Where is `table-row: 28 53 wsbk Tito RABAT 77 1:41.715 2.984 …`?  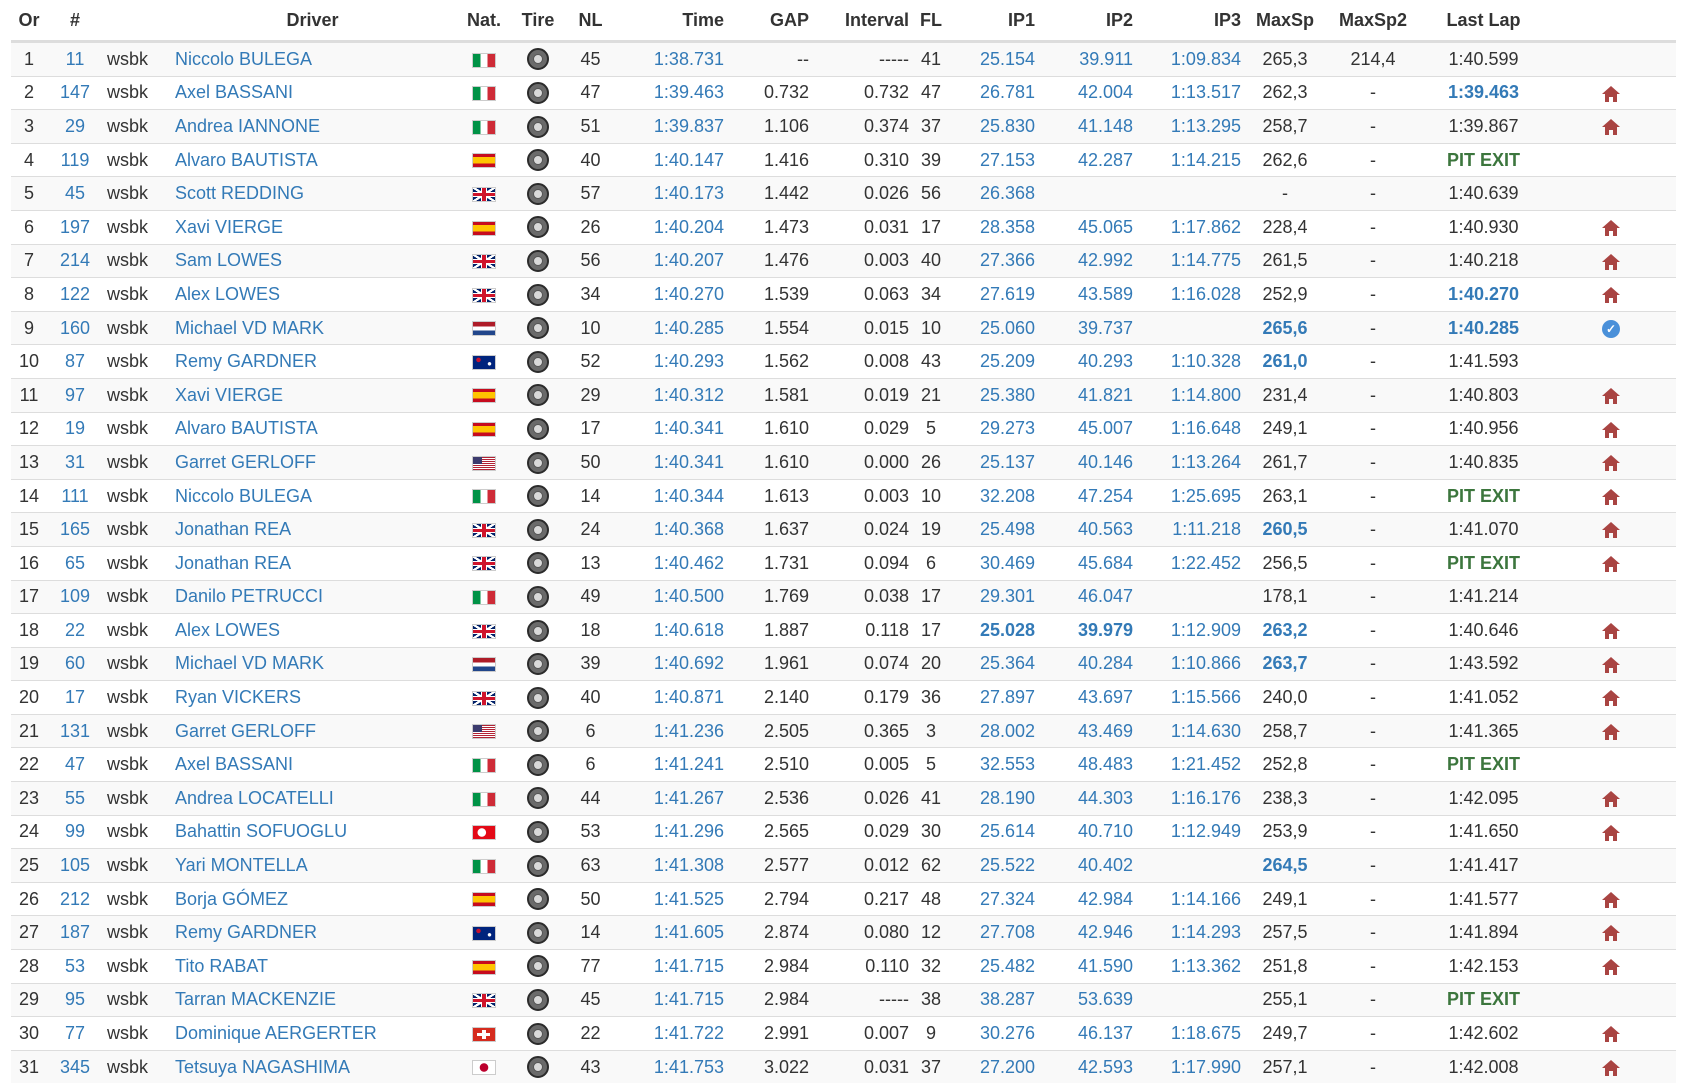 table-row: 28 53 wsbk Tito RABAT 77 1:41.715 2.984 … is located at coordinates (843, 967).